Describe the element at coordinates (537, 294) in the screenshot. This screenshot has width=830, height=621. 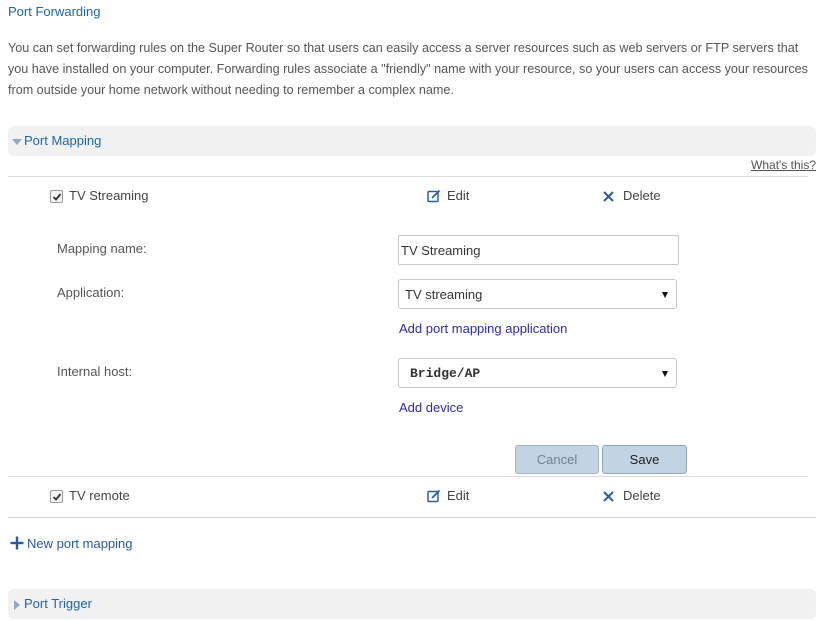
I see `application-select: TV streaming` at that location.